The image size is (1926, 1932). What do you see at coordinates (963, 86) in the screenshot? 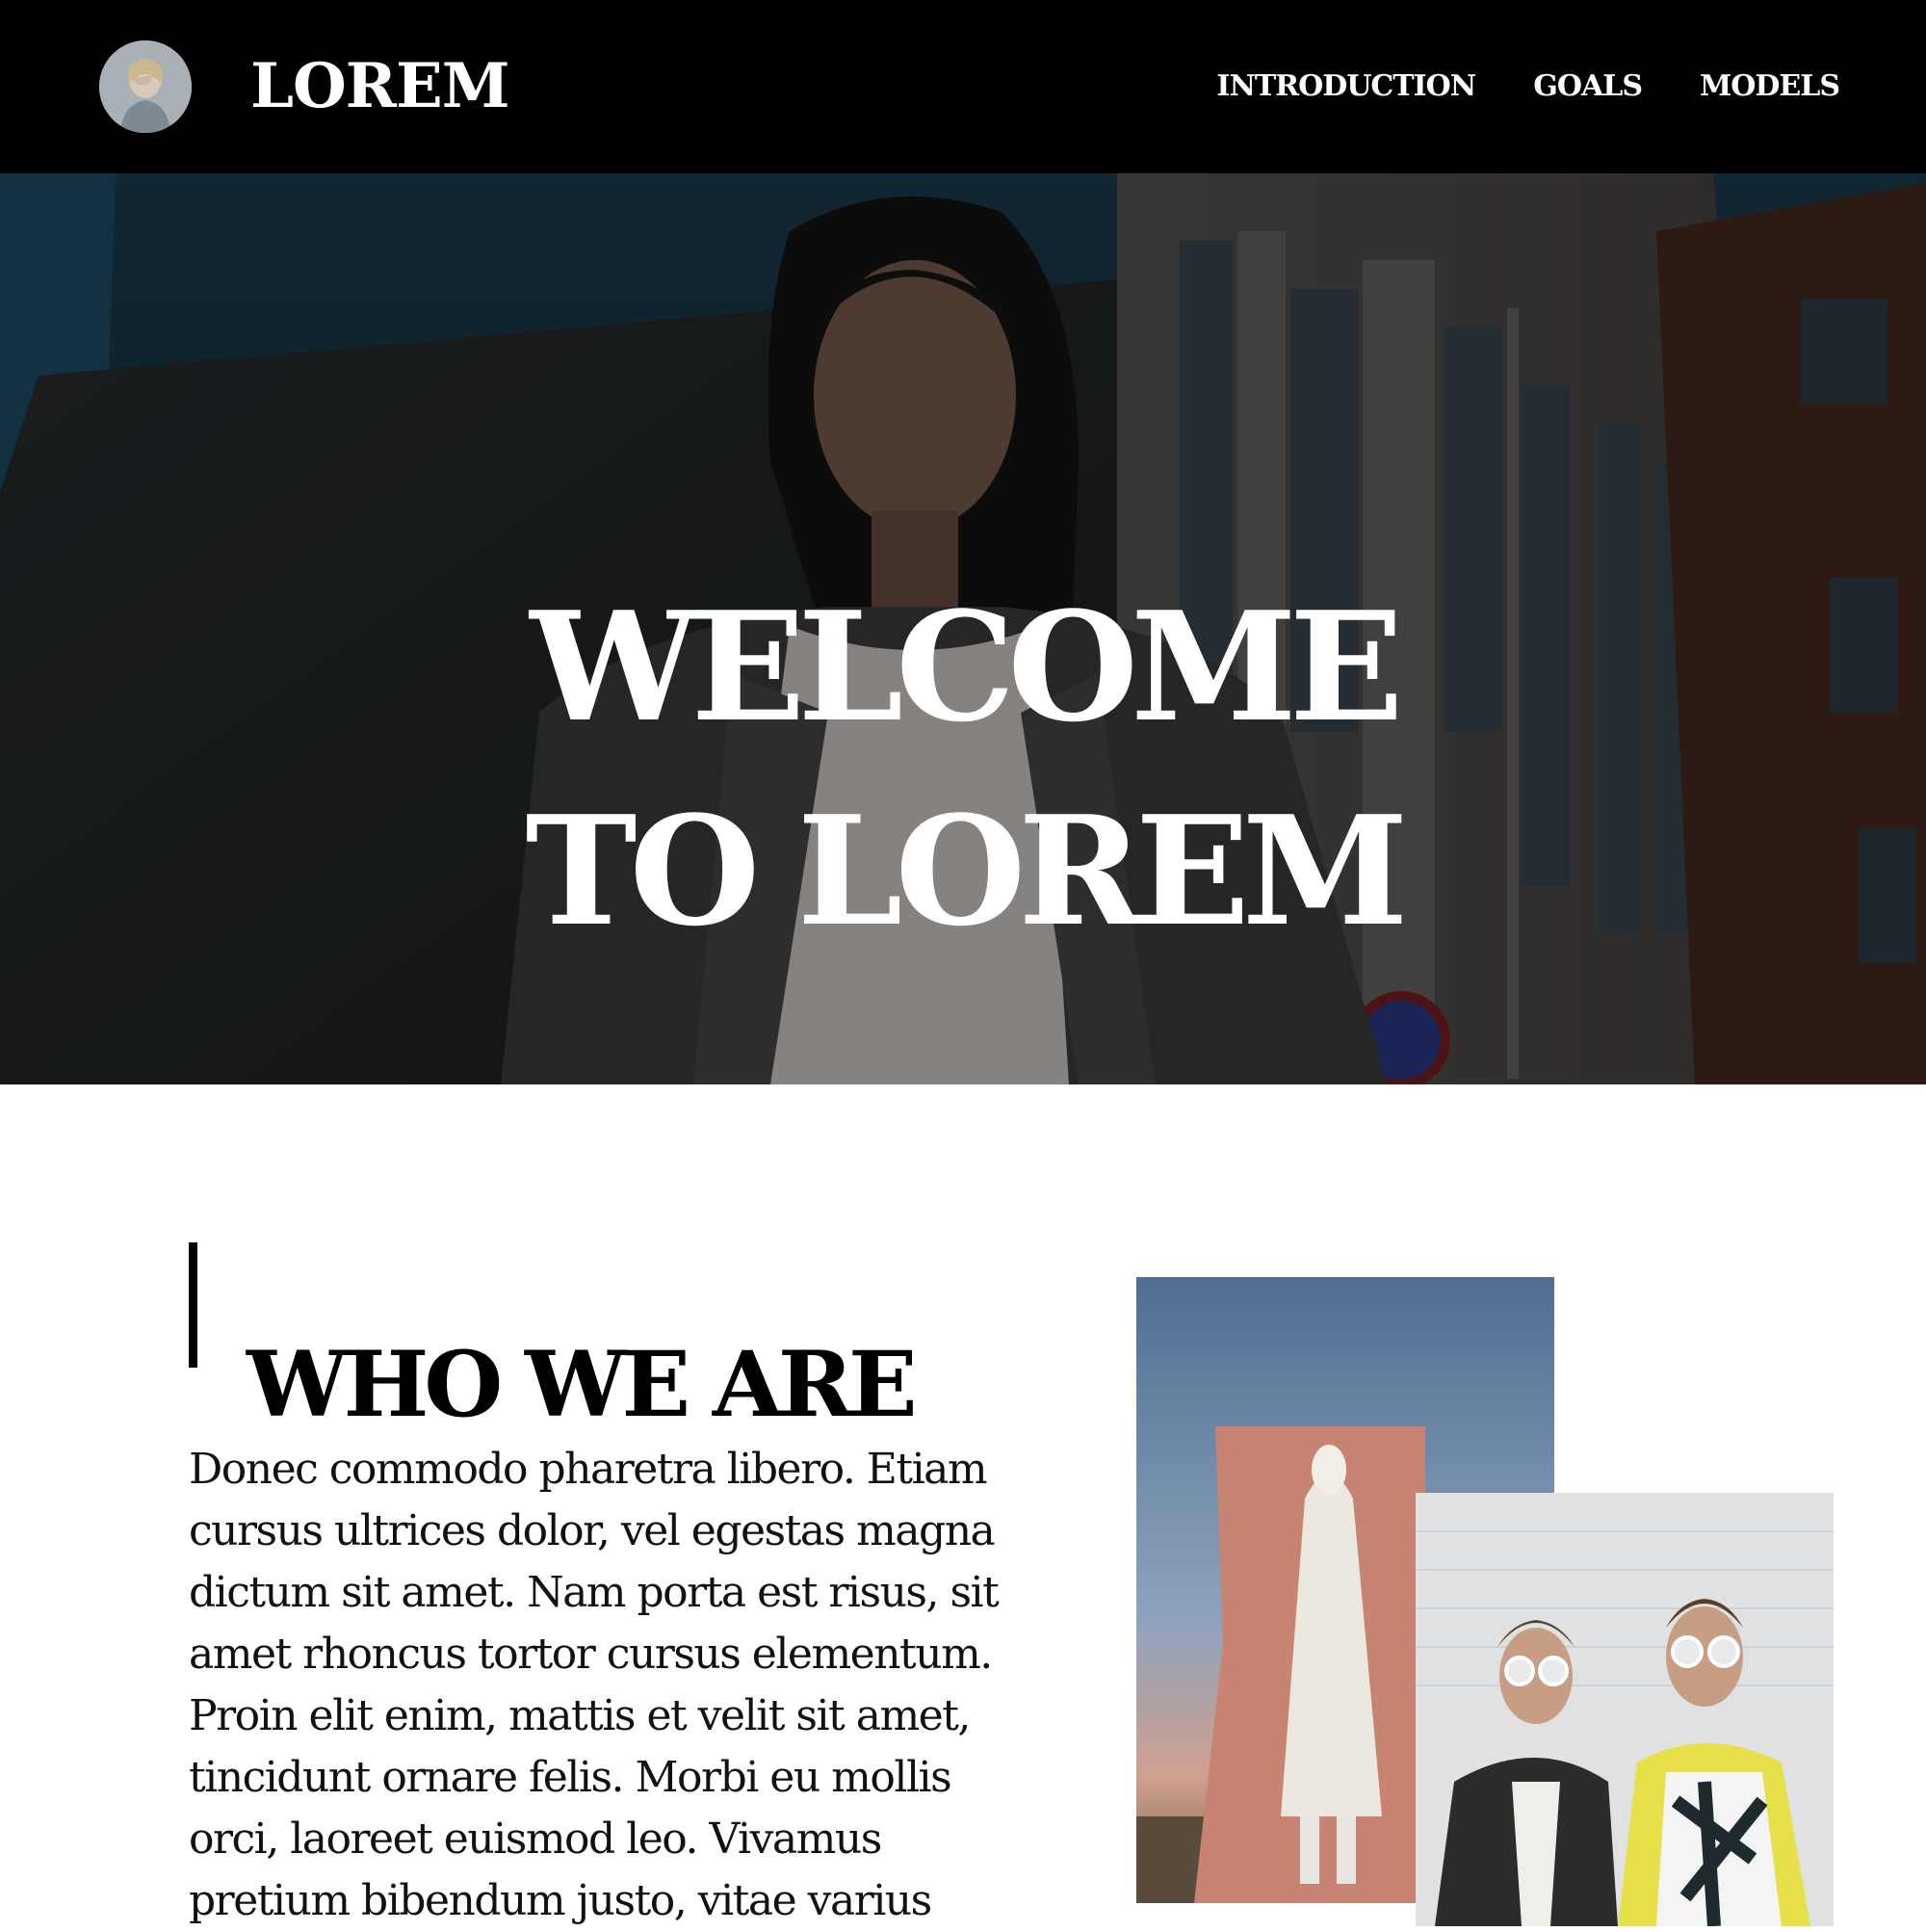
I see `site-header: LOREM INTRODUCTION GOALS MODELS` at bounding box center [963, 86].